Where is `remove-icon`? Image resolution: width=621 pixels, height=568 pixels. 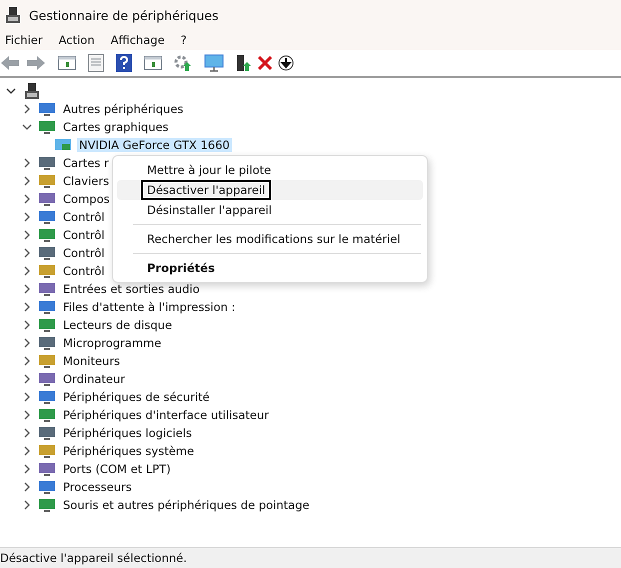 remove-icon is located at coordinates (265, 63).